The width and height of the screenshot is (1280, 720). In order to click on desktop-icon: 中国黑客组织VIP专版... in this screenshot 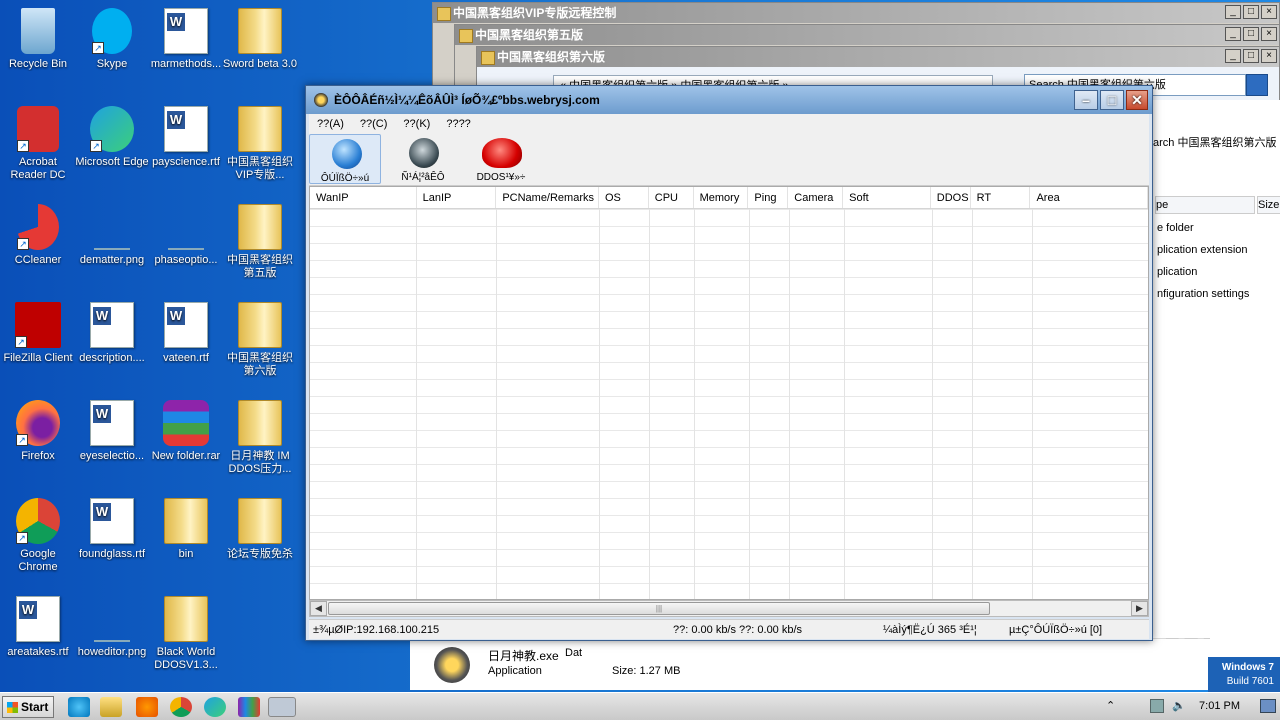, I will do `click(260, 141)`.